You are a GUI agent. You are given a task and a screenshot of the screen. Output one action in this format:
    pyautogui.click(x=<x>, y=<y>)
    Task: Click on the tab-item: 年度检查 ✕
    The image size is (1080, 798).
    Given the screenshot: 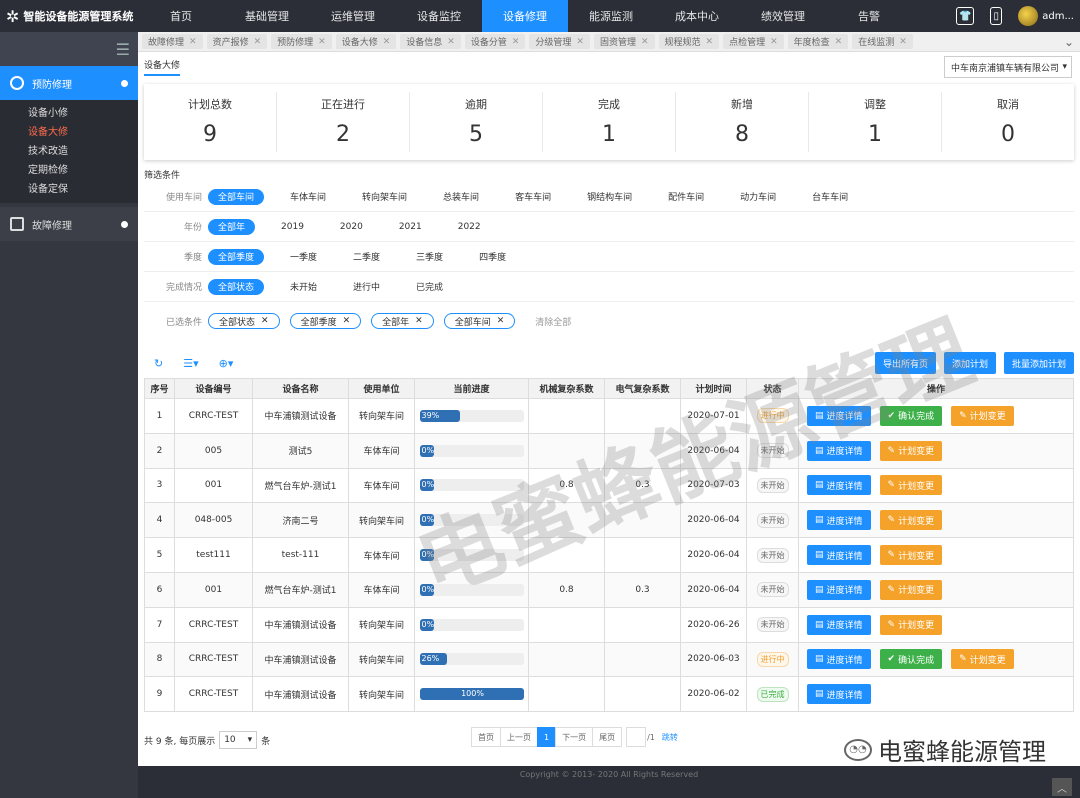 What is the action you would take?
    pyautogui.click(x=818, y=41)
    